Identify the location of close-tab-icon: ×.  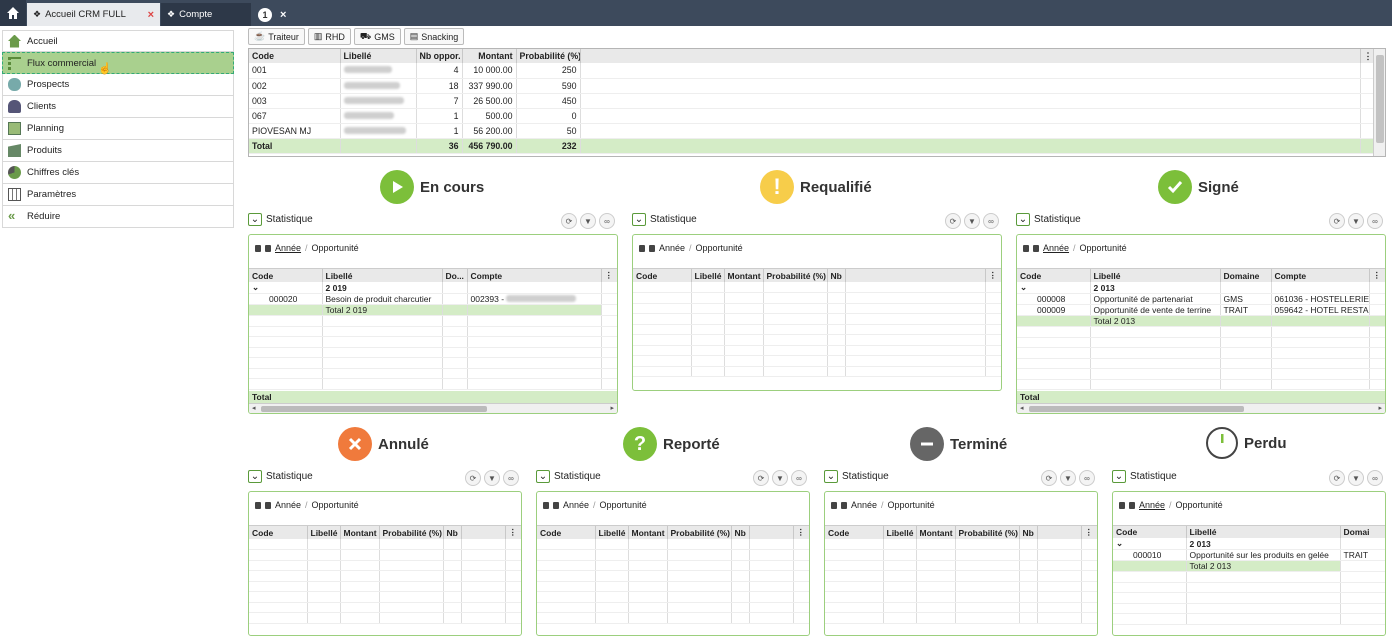
(151, 15).